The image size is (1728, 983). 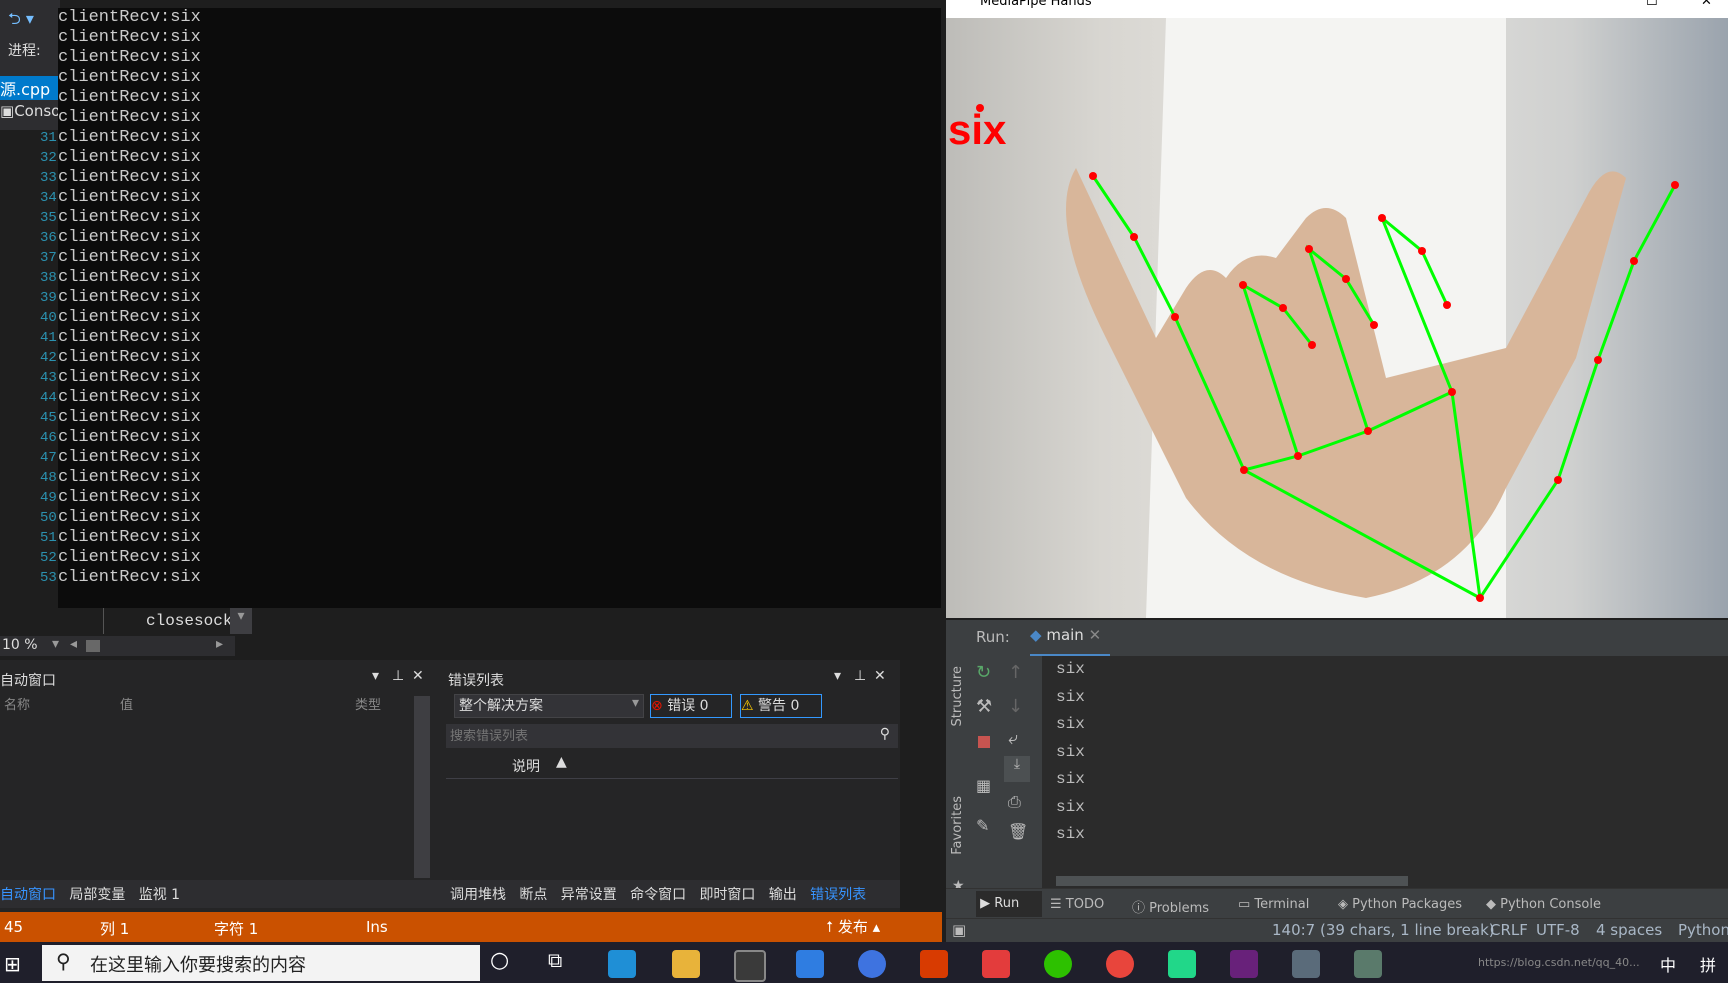 What do you see at coordinates (1509, 930) in the screenshot?
I see `line-separator: CRLF` at bounding box center [1509, 930].